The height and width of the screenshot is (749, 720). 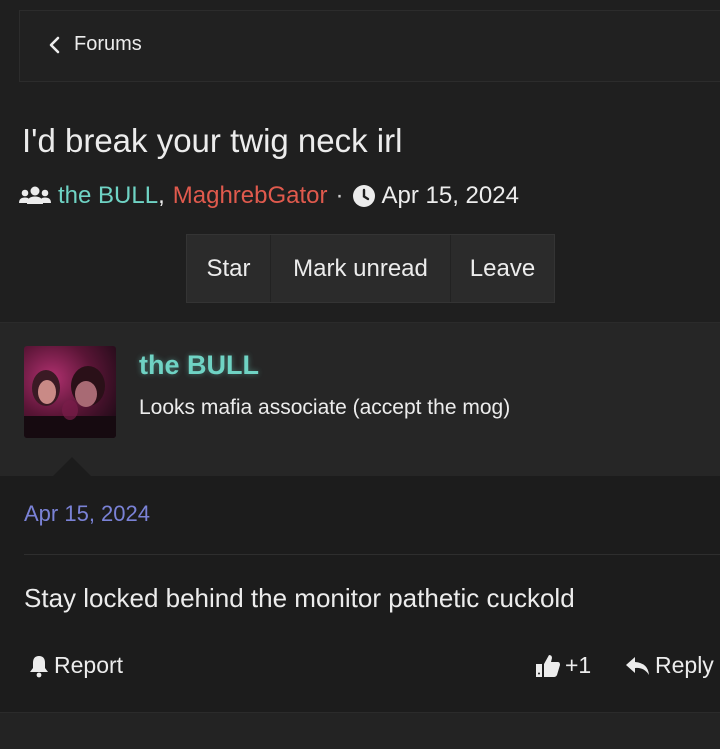 What do you see at coordinates (372, 554) in the screenshot?
I see `post-divider` at bounding box center [372, 554].